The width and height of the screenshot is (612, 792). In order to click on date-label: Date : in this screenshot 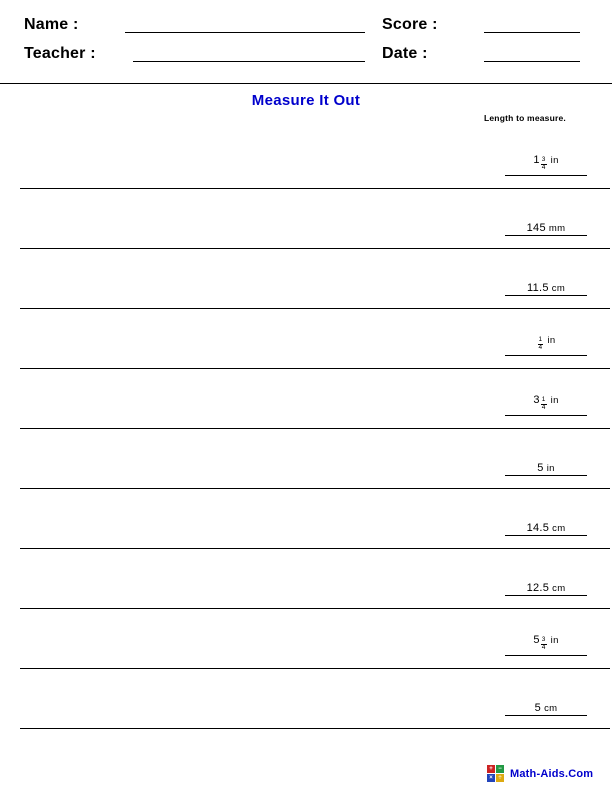, I will do `click(405, 53)`.